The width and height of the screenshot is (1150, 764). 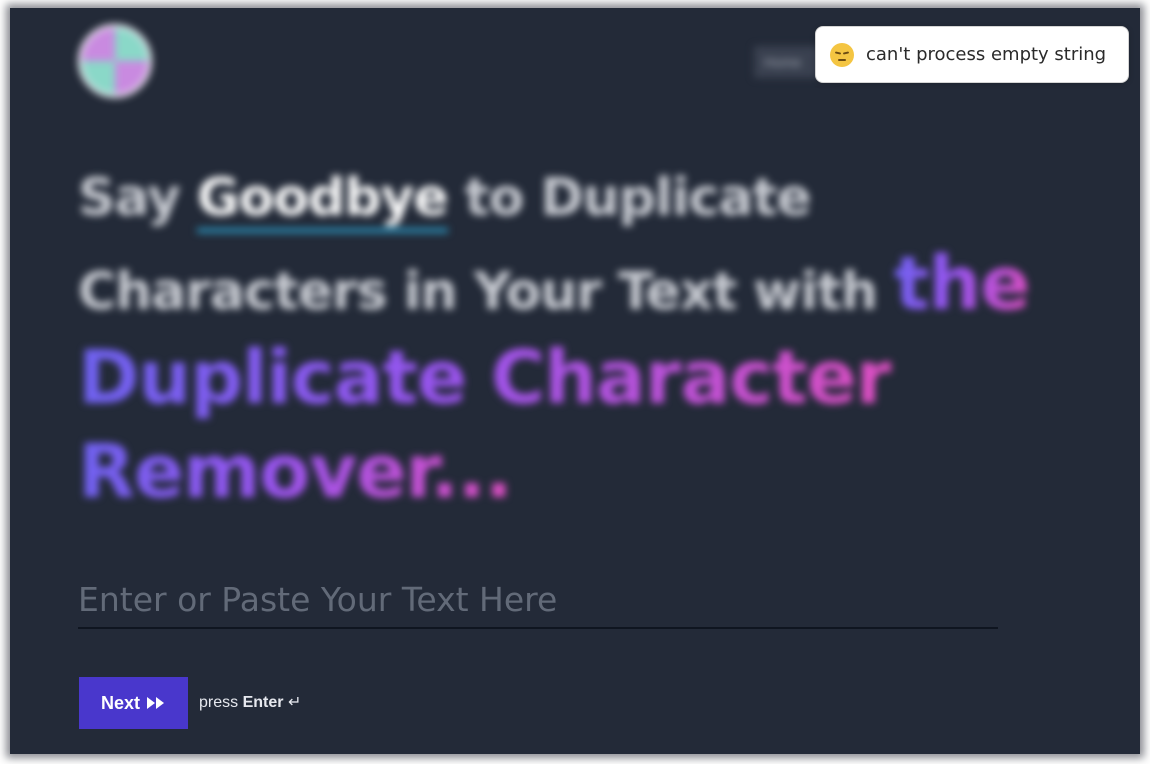 What do you see at coordinates (115, 61) in the screenshot?
I see `app-logo` at bounding box center [115, 61].